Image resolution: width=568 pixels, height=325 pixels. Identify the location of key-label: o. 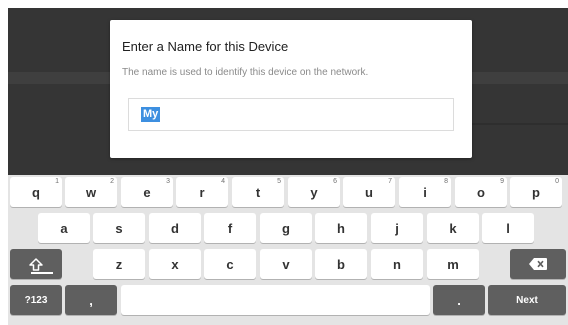
(481, 192).